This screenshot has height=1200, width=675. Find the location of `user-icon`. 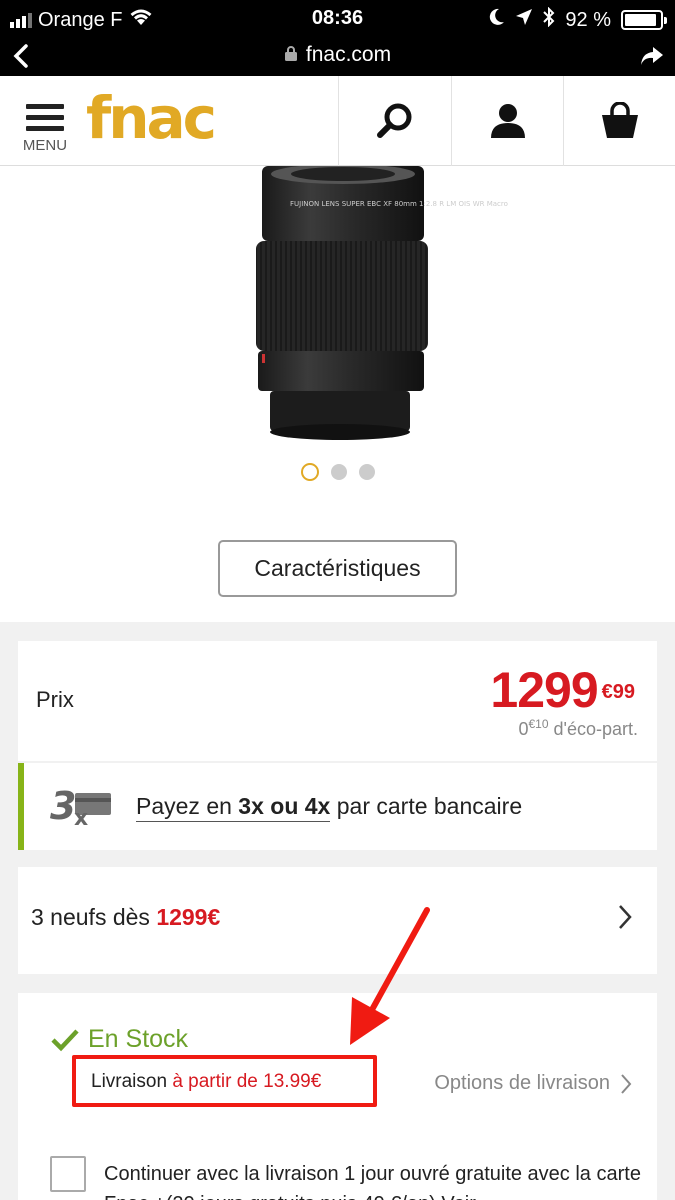

user-icon is located at coordinates (507, 121).